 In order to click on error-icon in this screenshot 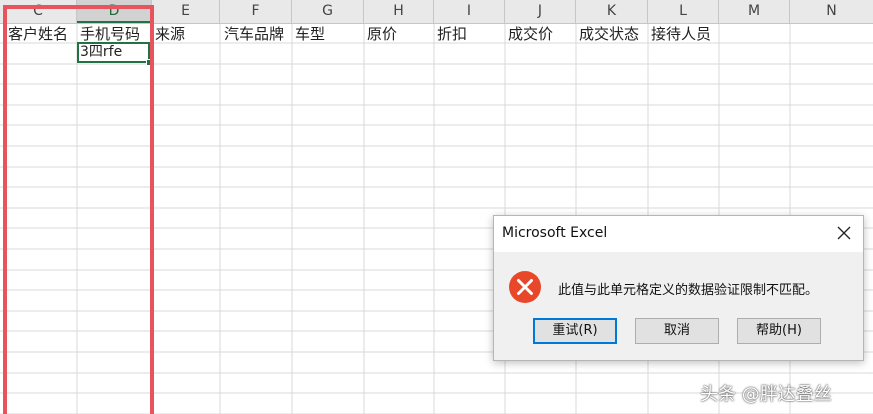, I will do `click(525, 287)`.